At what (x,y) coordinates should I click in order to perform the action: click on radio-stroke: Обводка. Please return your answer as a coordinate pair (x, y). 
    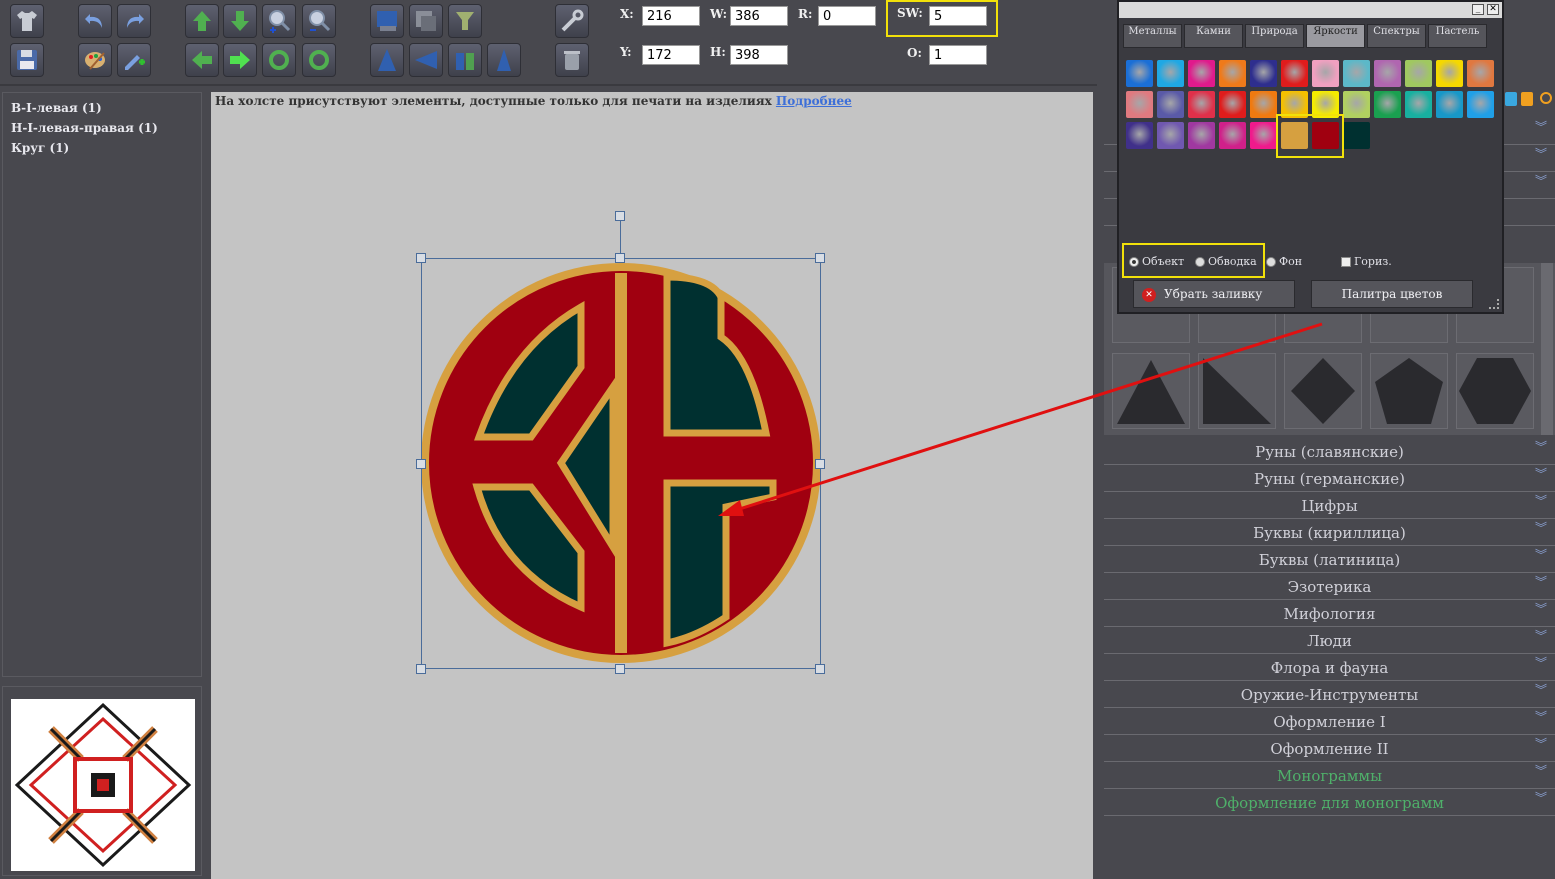
    Looking at the image, I should click on (1226, 261).